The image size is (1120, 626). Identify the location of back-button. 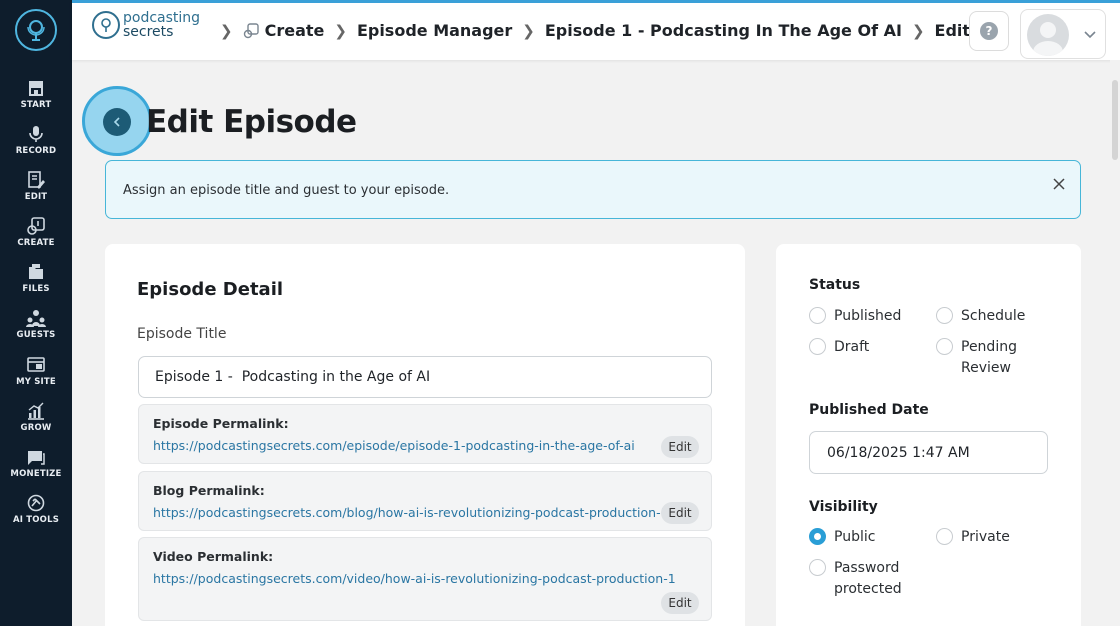
(117, 122).